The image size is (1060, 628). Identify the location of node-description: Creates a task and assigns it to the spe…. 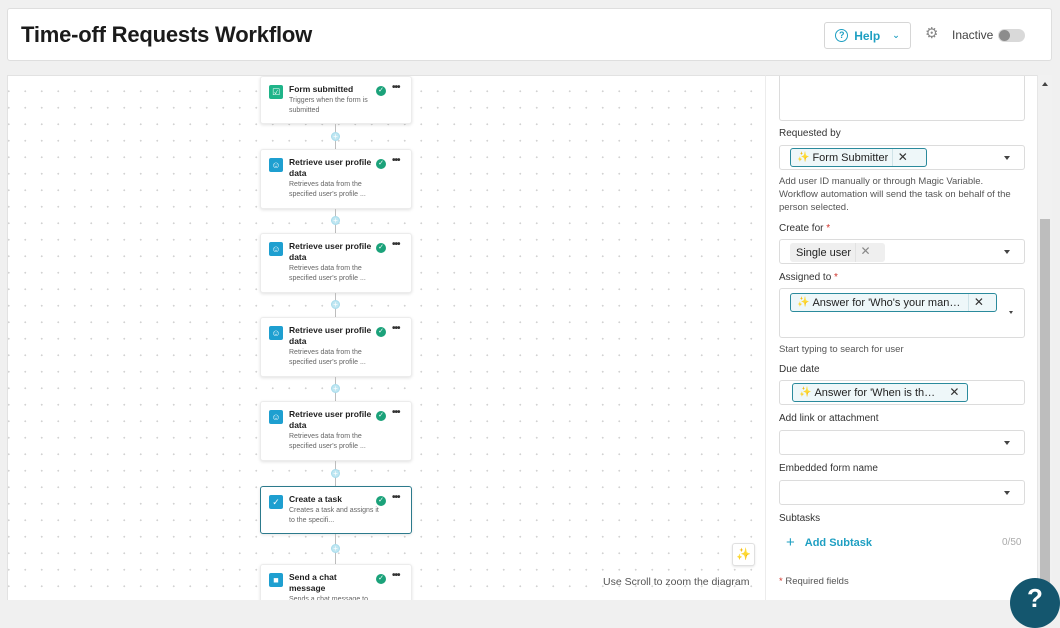
(334, 515).